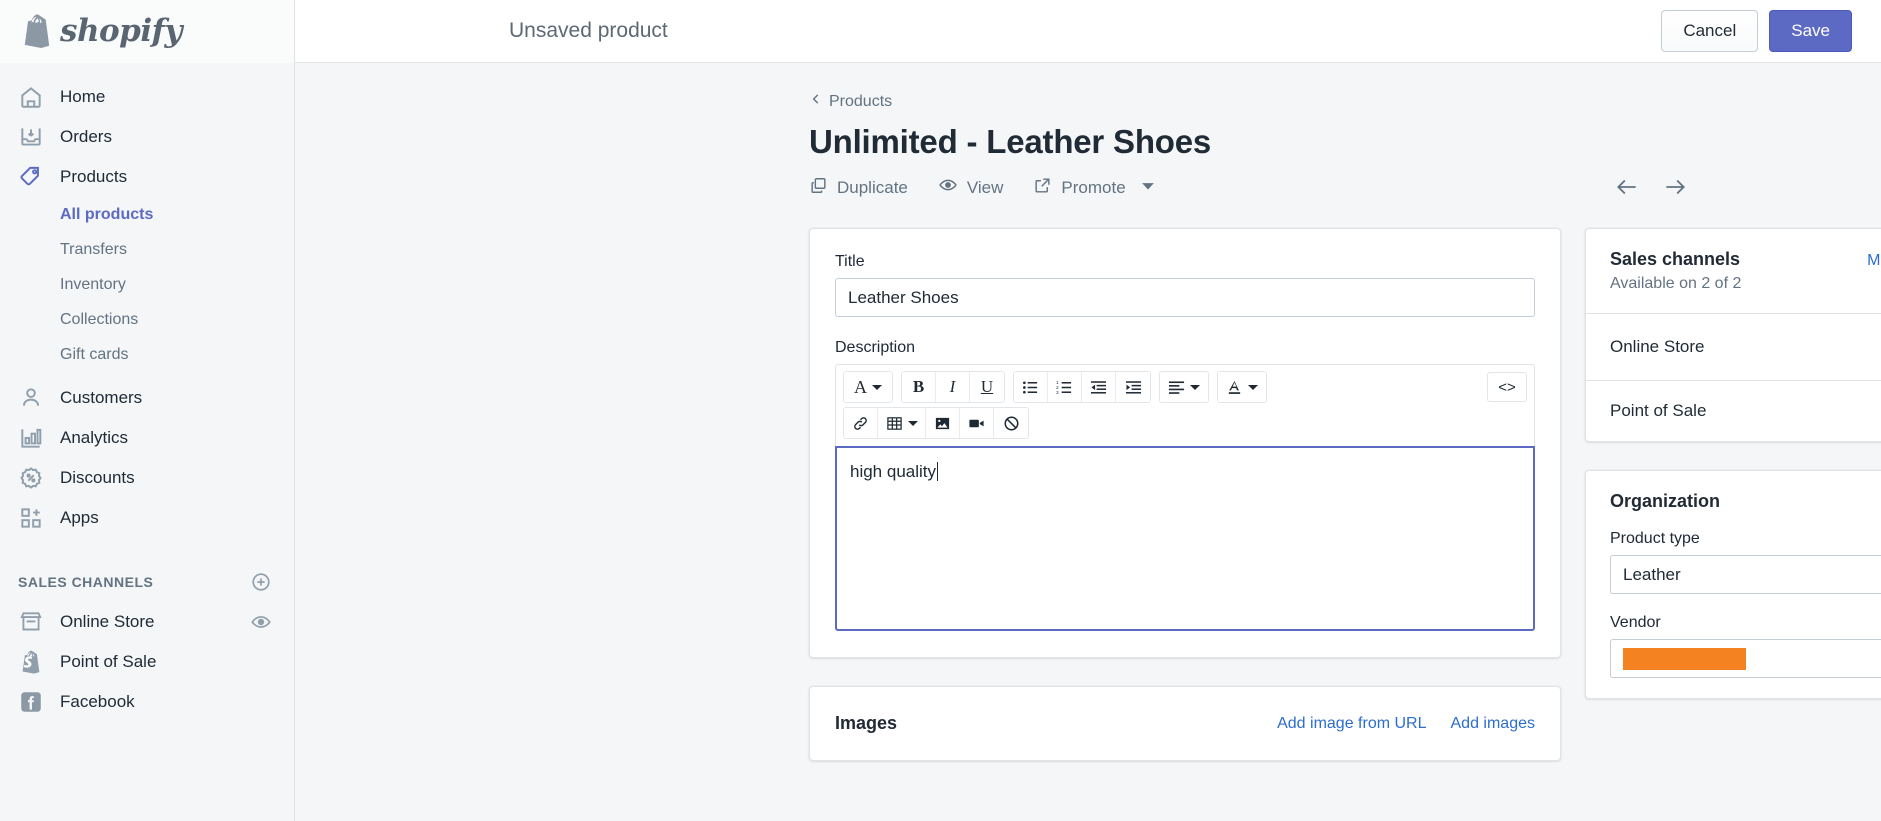 This screenshot has height=821, width=1881. What do you see at coordinates (953, 387) in the screenshot?
I see `italic-button: I` at bounding box center [953, 387].